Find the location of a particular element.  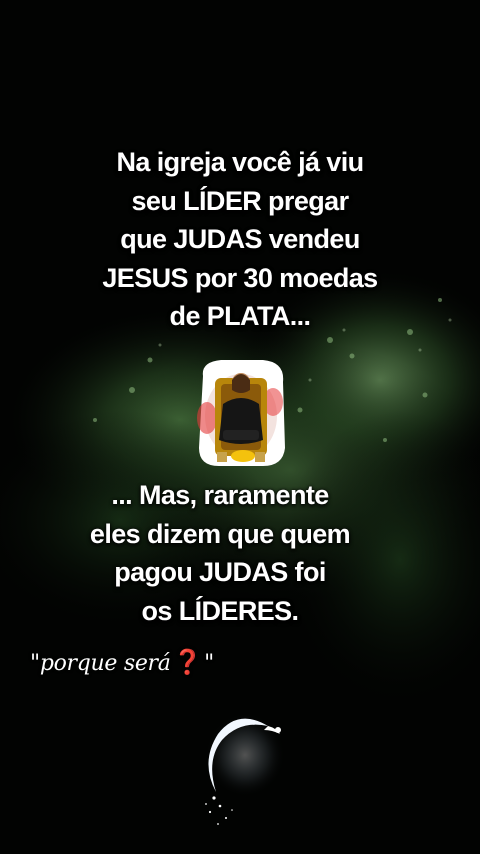

caption-line: eles dizem que quem is located at coordinates (220, 533).